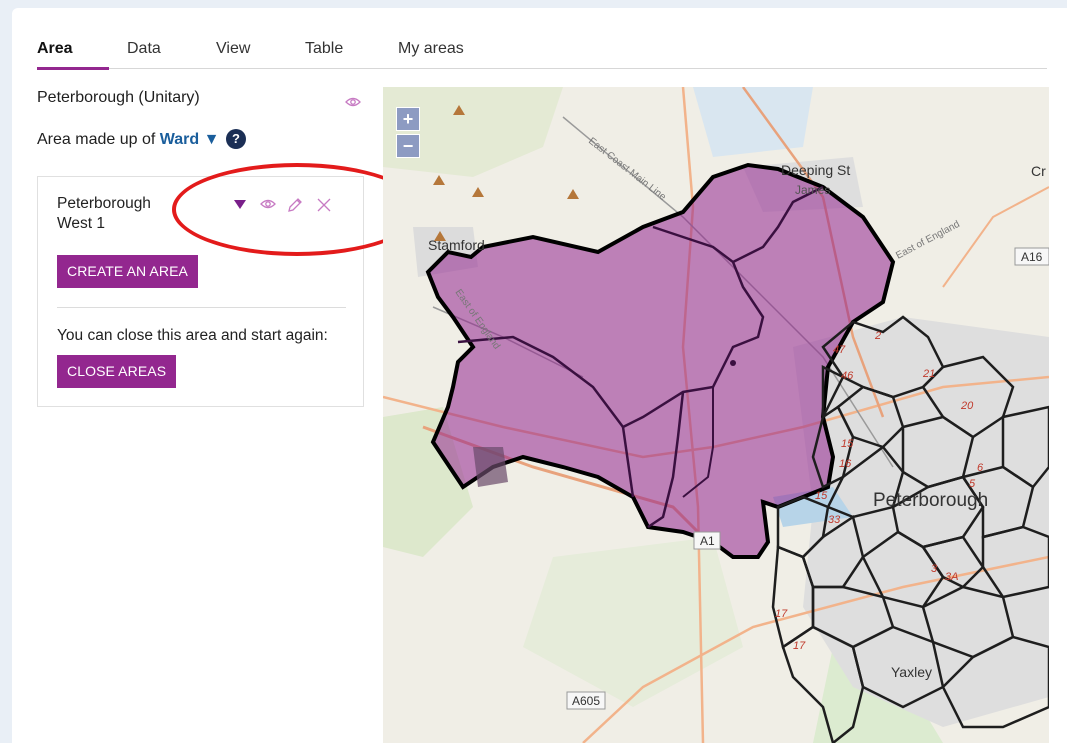  I want to click on ward-number: 16, so click(845, 464).